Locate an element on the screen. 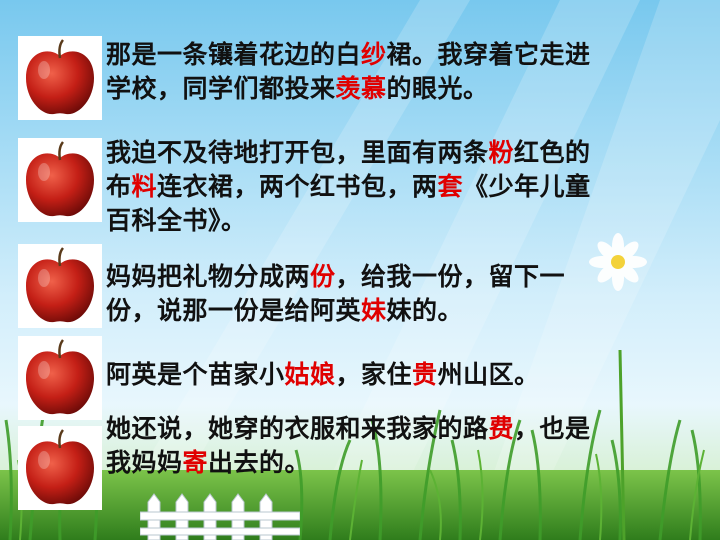  text-segment: 妈妈把礼物分成两 is located at coordinates (208, 276).